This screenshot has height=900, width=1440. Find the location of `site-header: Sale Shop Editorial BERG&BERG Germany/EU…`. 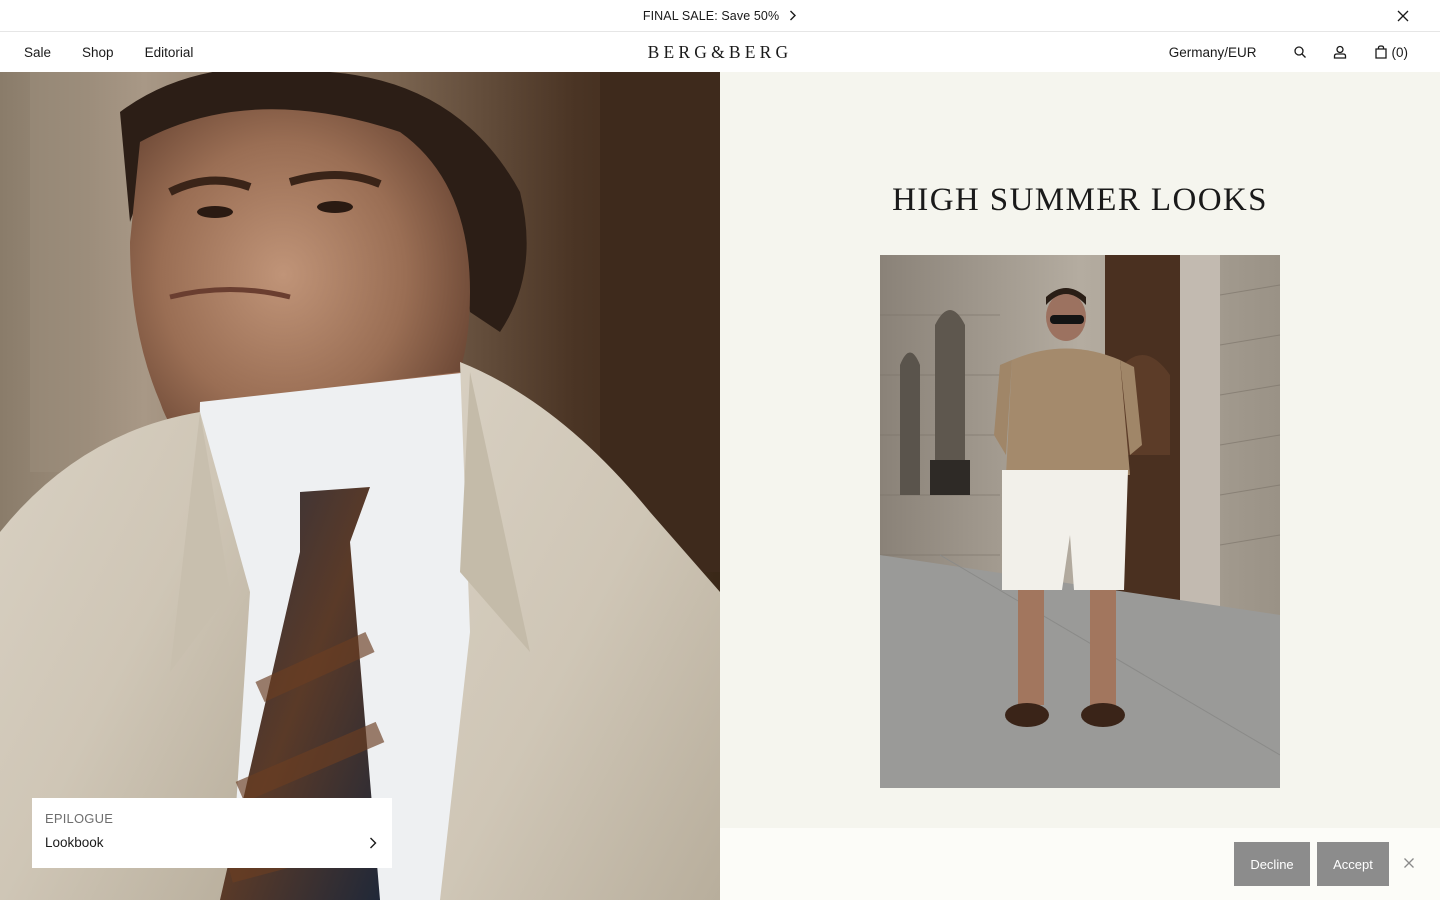

site-header: Sale Shop Editorial BERG&BERG Germany/EU… is located at coordinates (720, 52).